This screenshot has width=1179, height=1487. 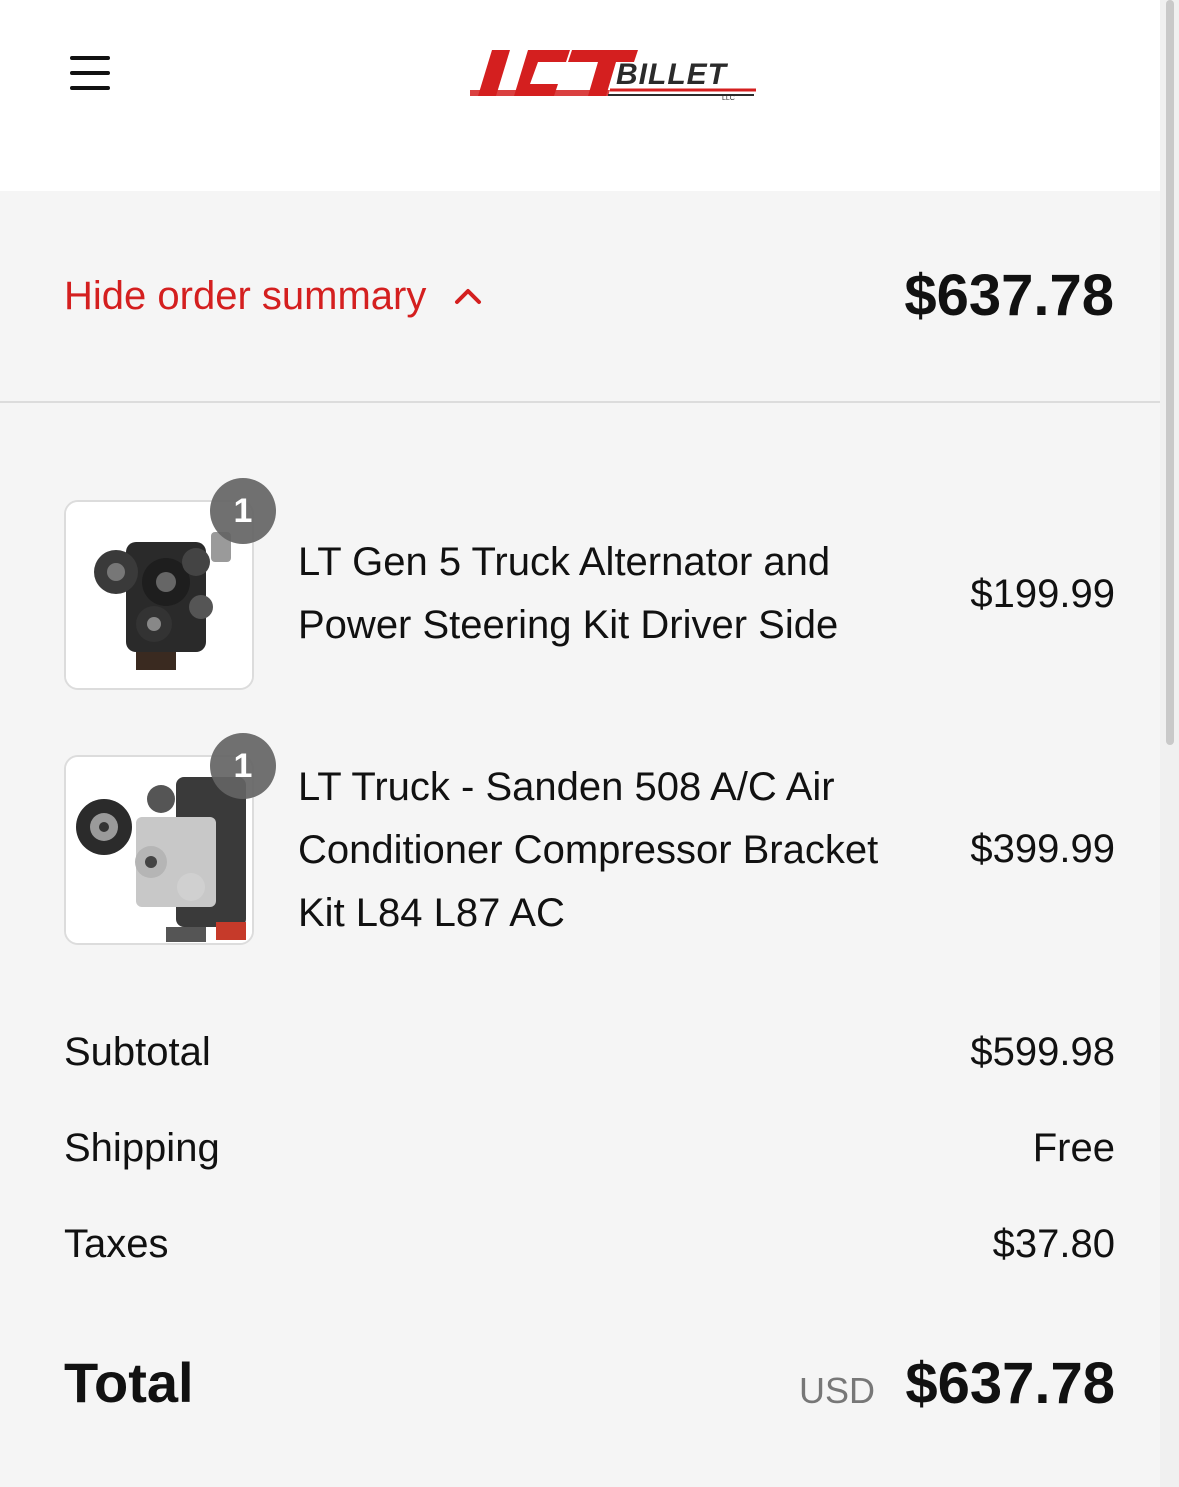 I want to click on product-name-line: Power Steering Kit Driver Side, so click(x=568, y=625).